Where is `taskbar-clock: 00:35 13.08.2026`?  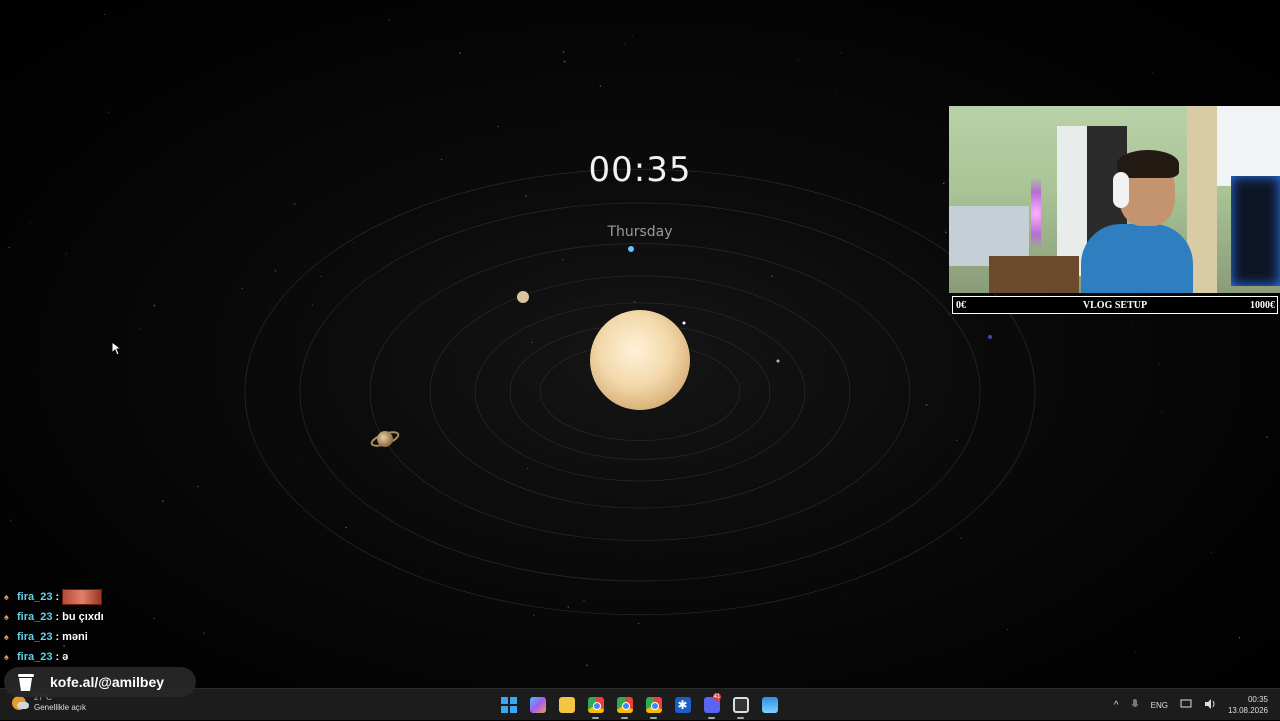
taskbar-clock: 00:35 13.08.2026 is located at coordinates (1248, 705).